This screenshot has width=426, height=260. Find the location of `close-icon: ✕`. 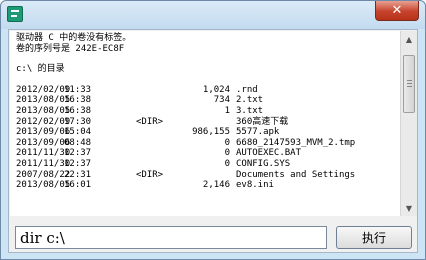

close-icon: ✕ is located at coordinates (397, 10).